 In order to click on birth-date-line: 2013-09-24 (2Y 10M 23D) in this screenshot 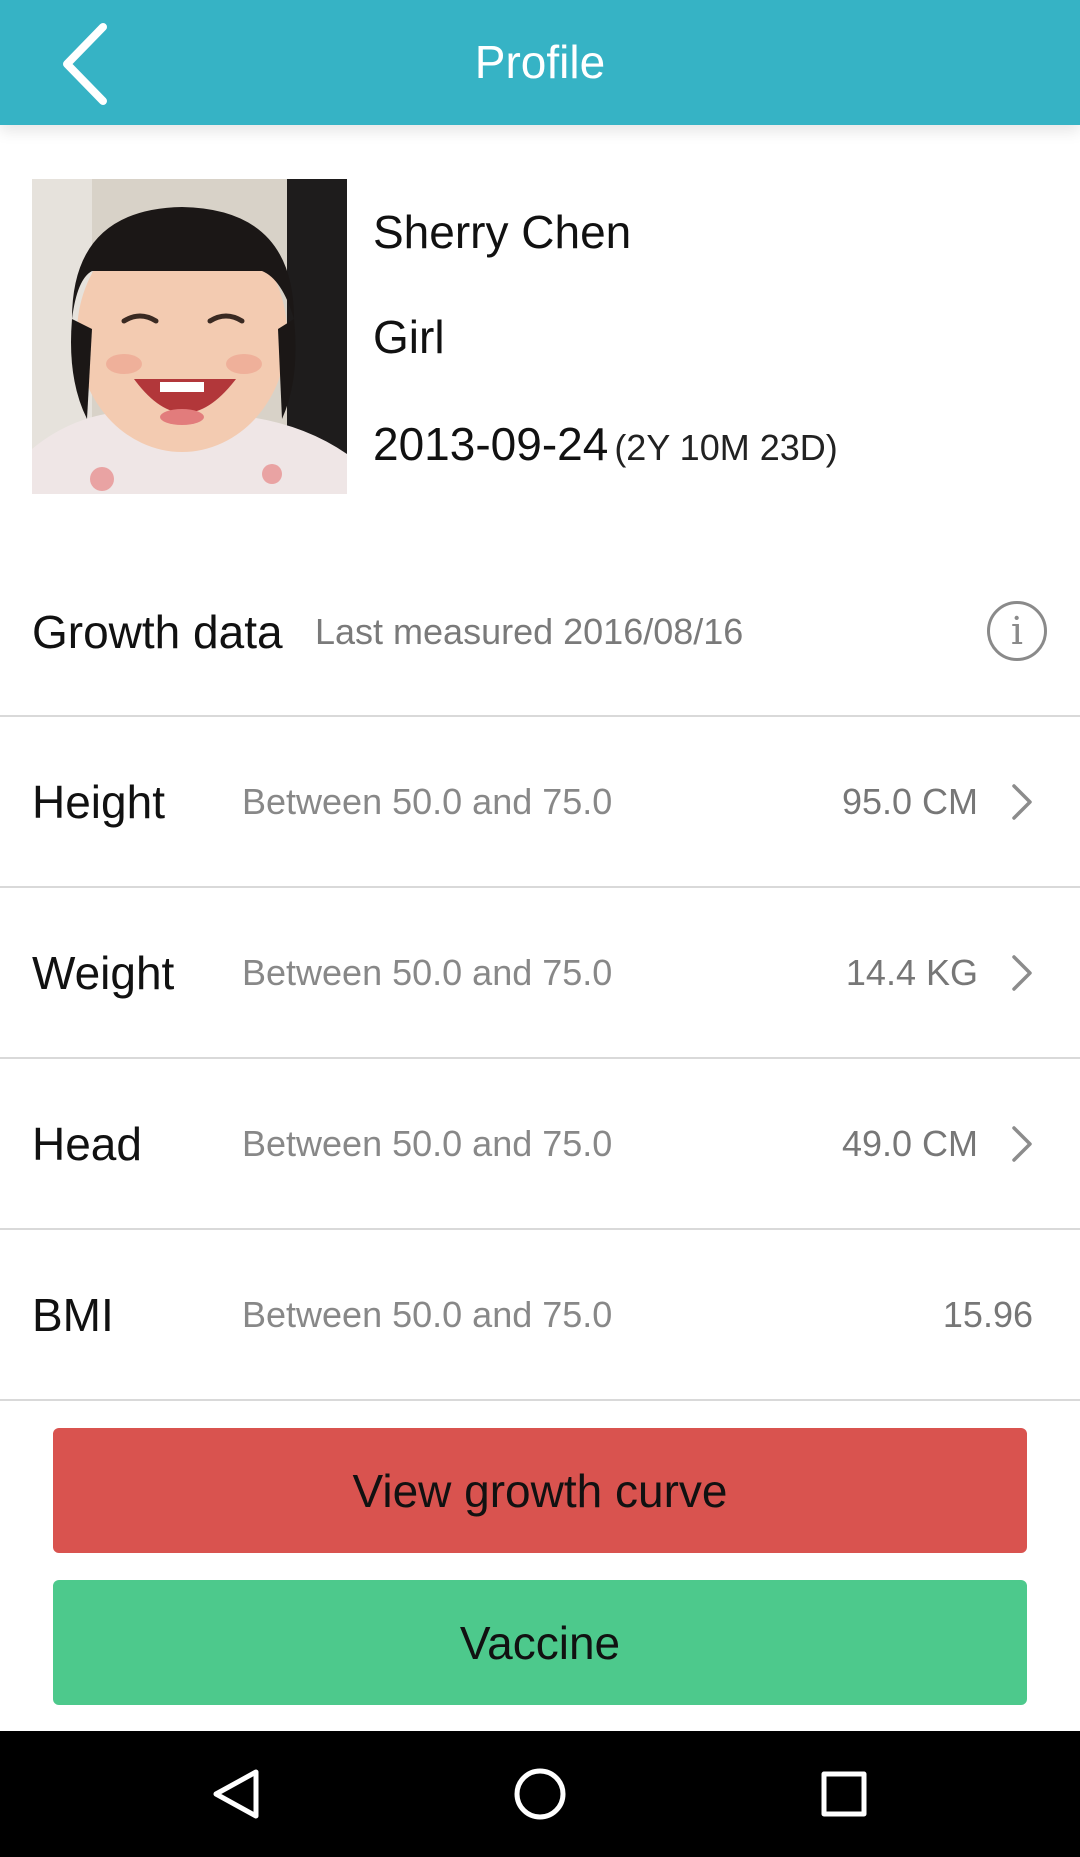, I will do `click(605, 444)`.